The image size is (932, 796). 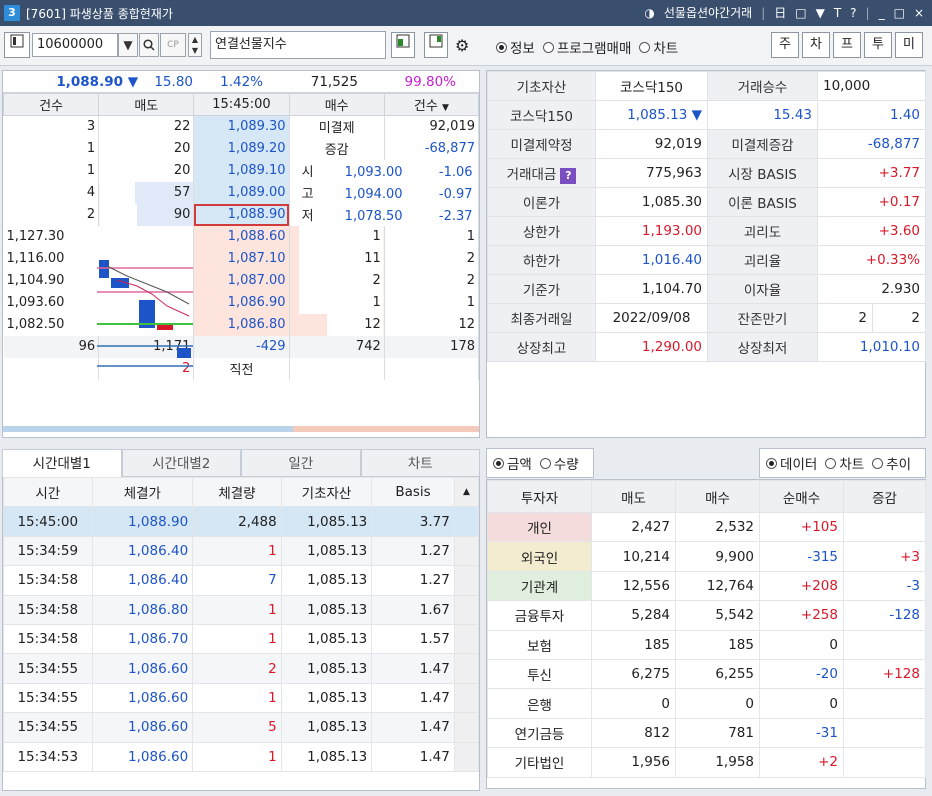 I want to click on tab-trades-3: 일간, so click(x=301, y=463).